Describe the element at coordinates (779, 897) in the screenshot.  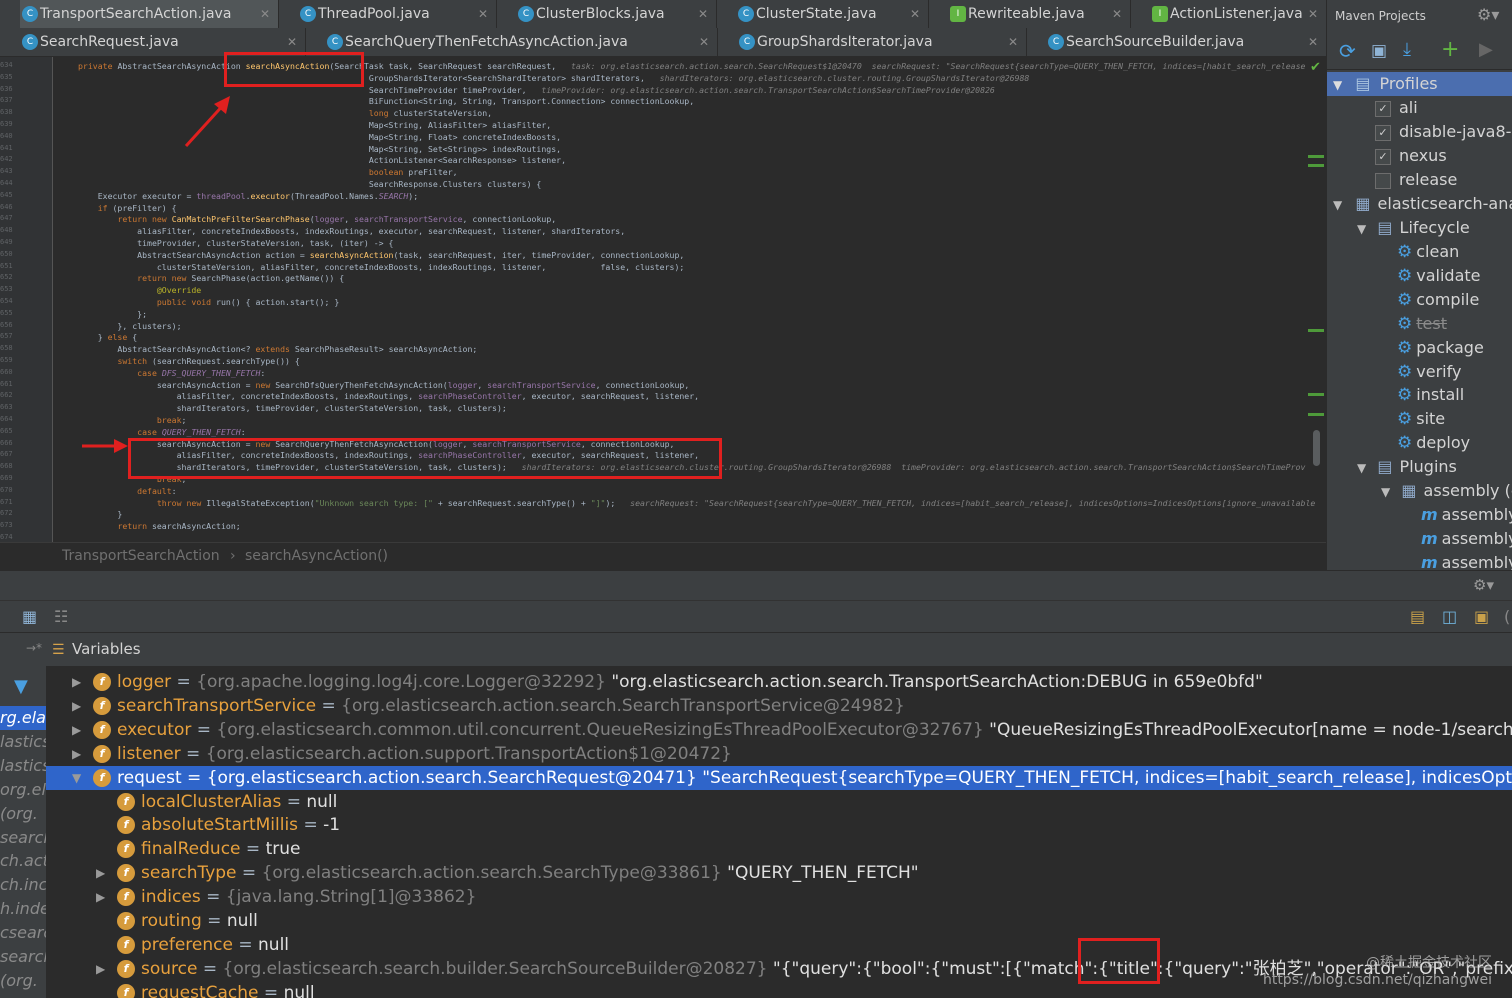
I see `variable-row: ▶ f indices = {java.lang.String[1]@33862}` at that location.